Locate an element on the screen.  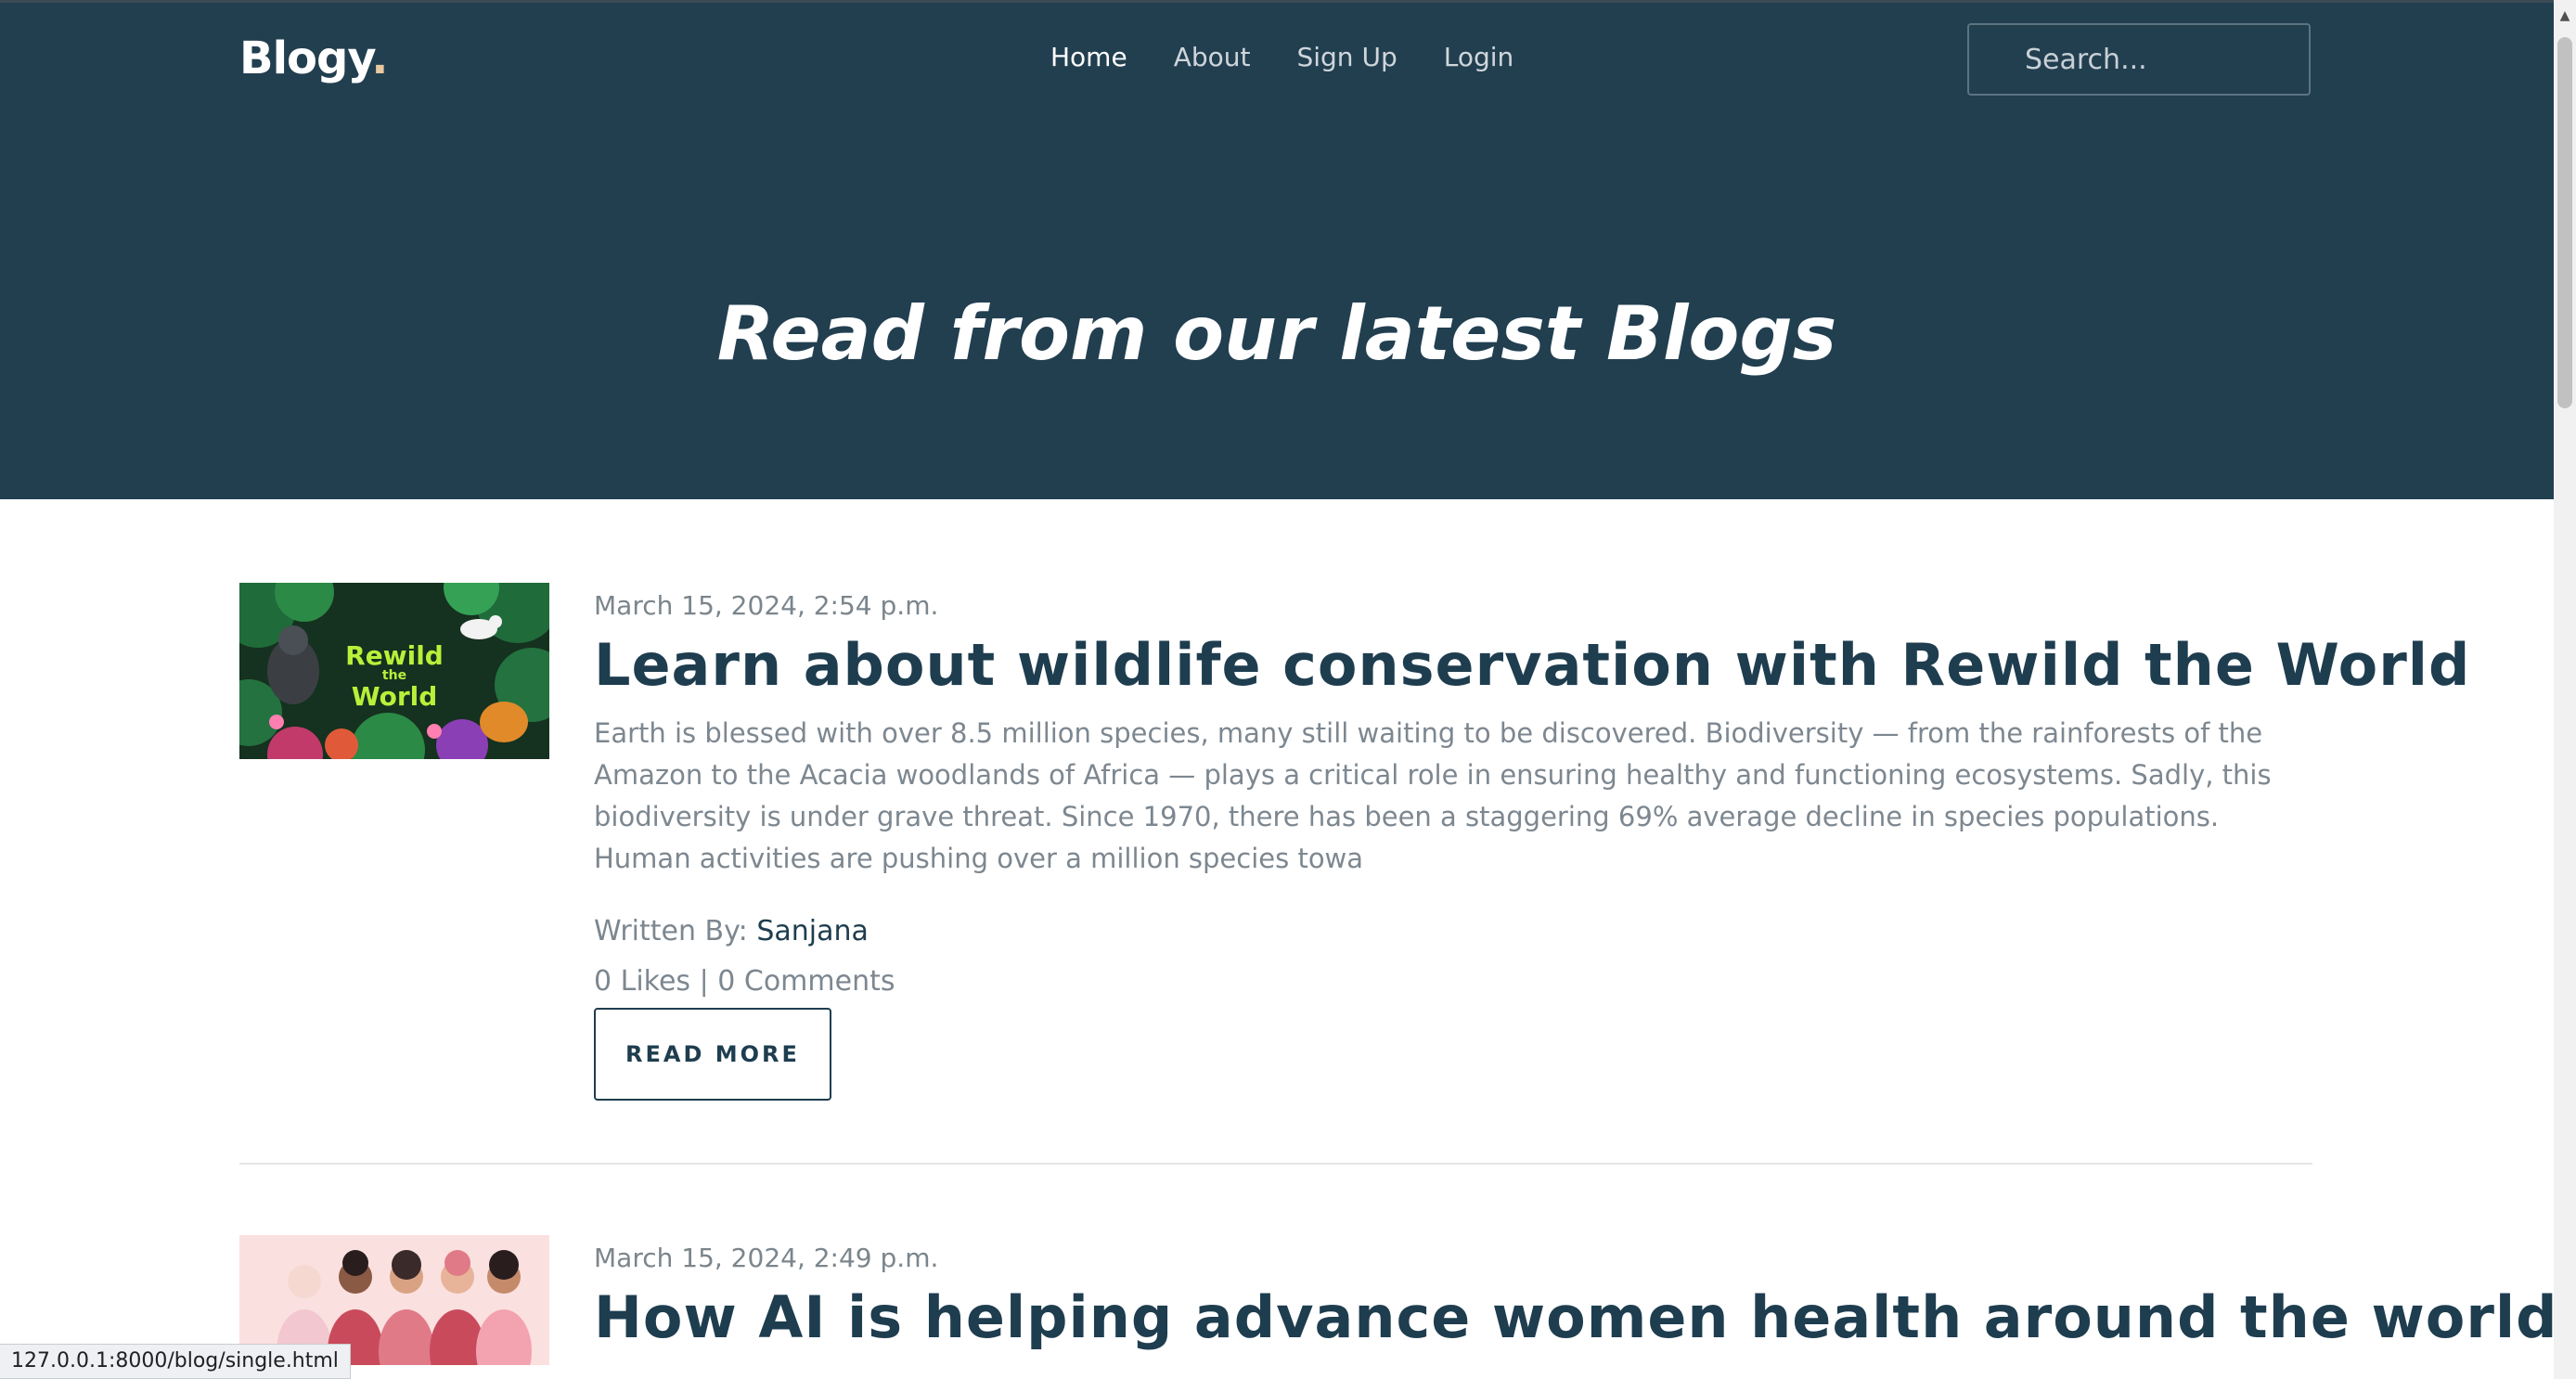
post-stats: 0 Likes | 0 Comments is located at coordinates (745, 982).